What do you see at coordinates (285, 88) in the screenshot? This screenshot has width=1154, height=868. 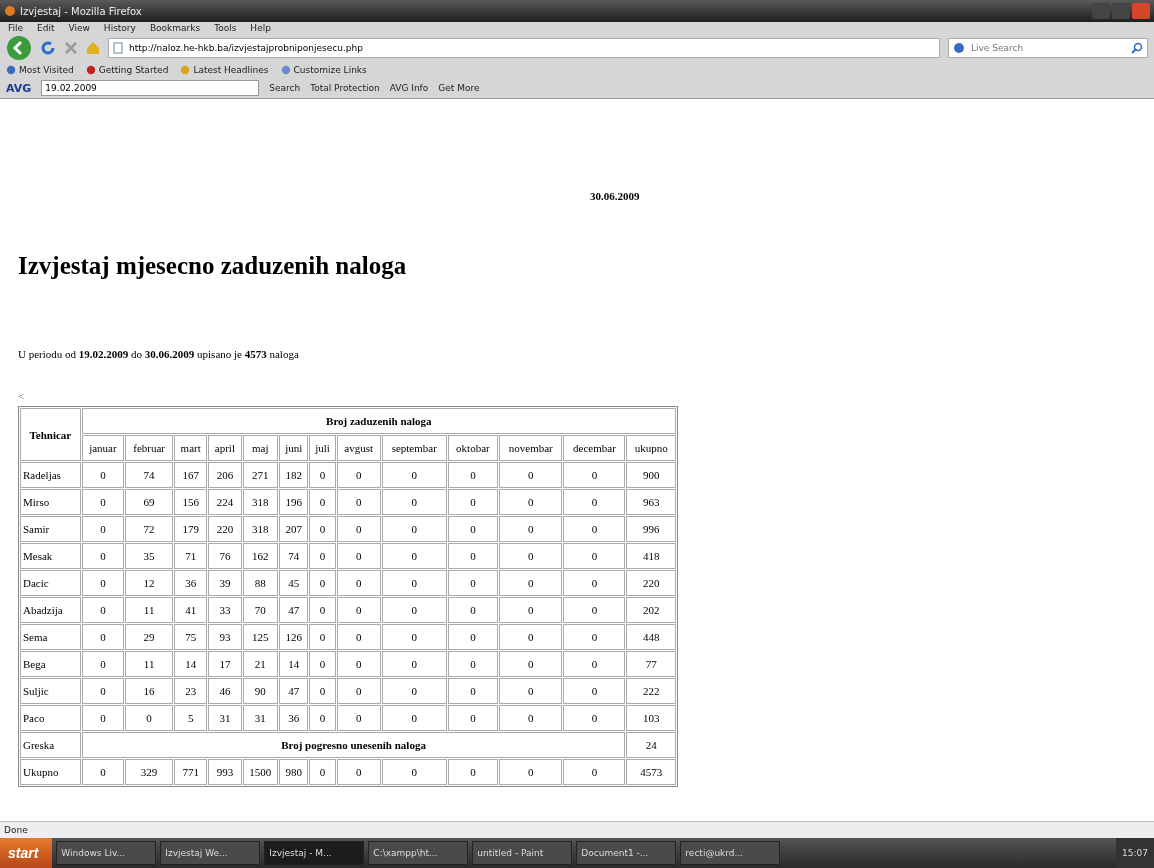 I see `toolbar-button: Search` at bounding box center [285, 88].